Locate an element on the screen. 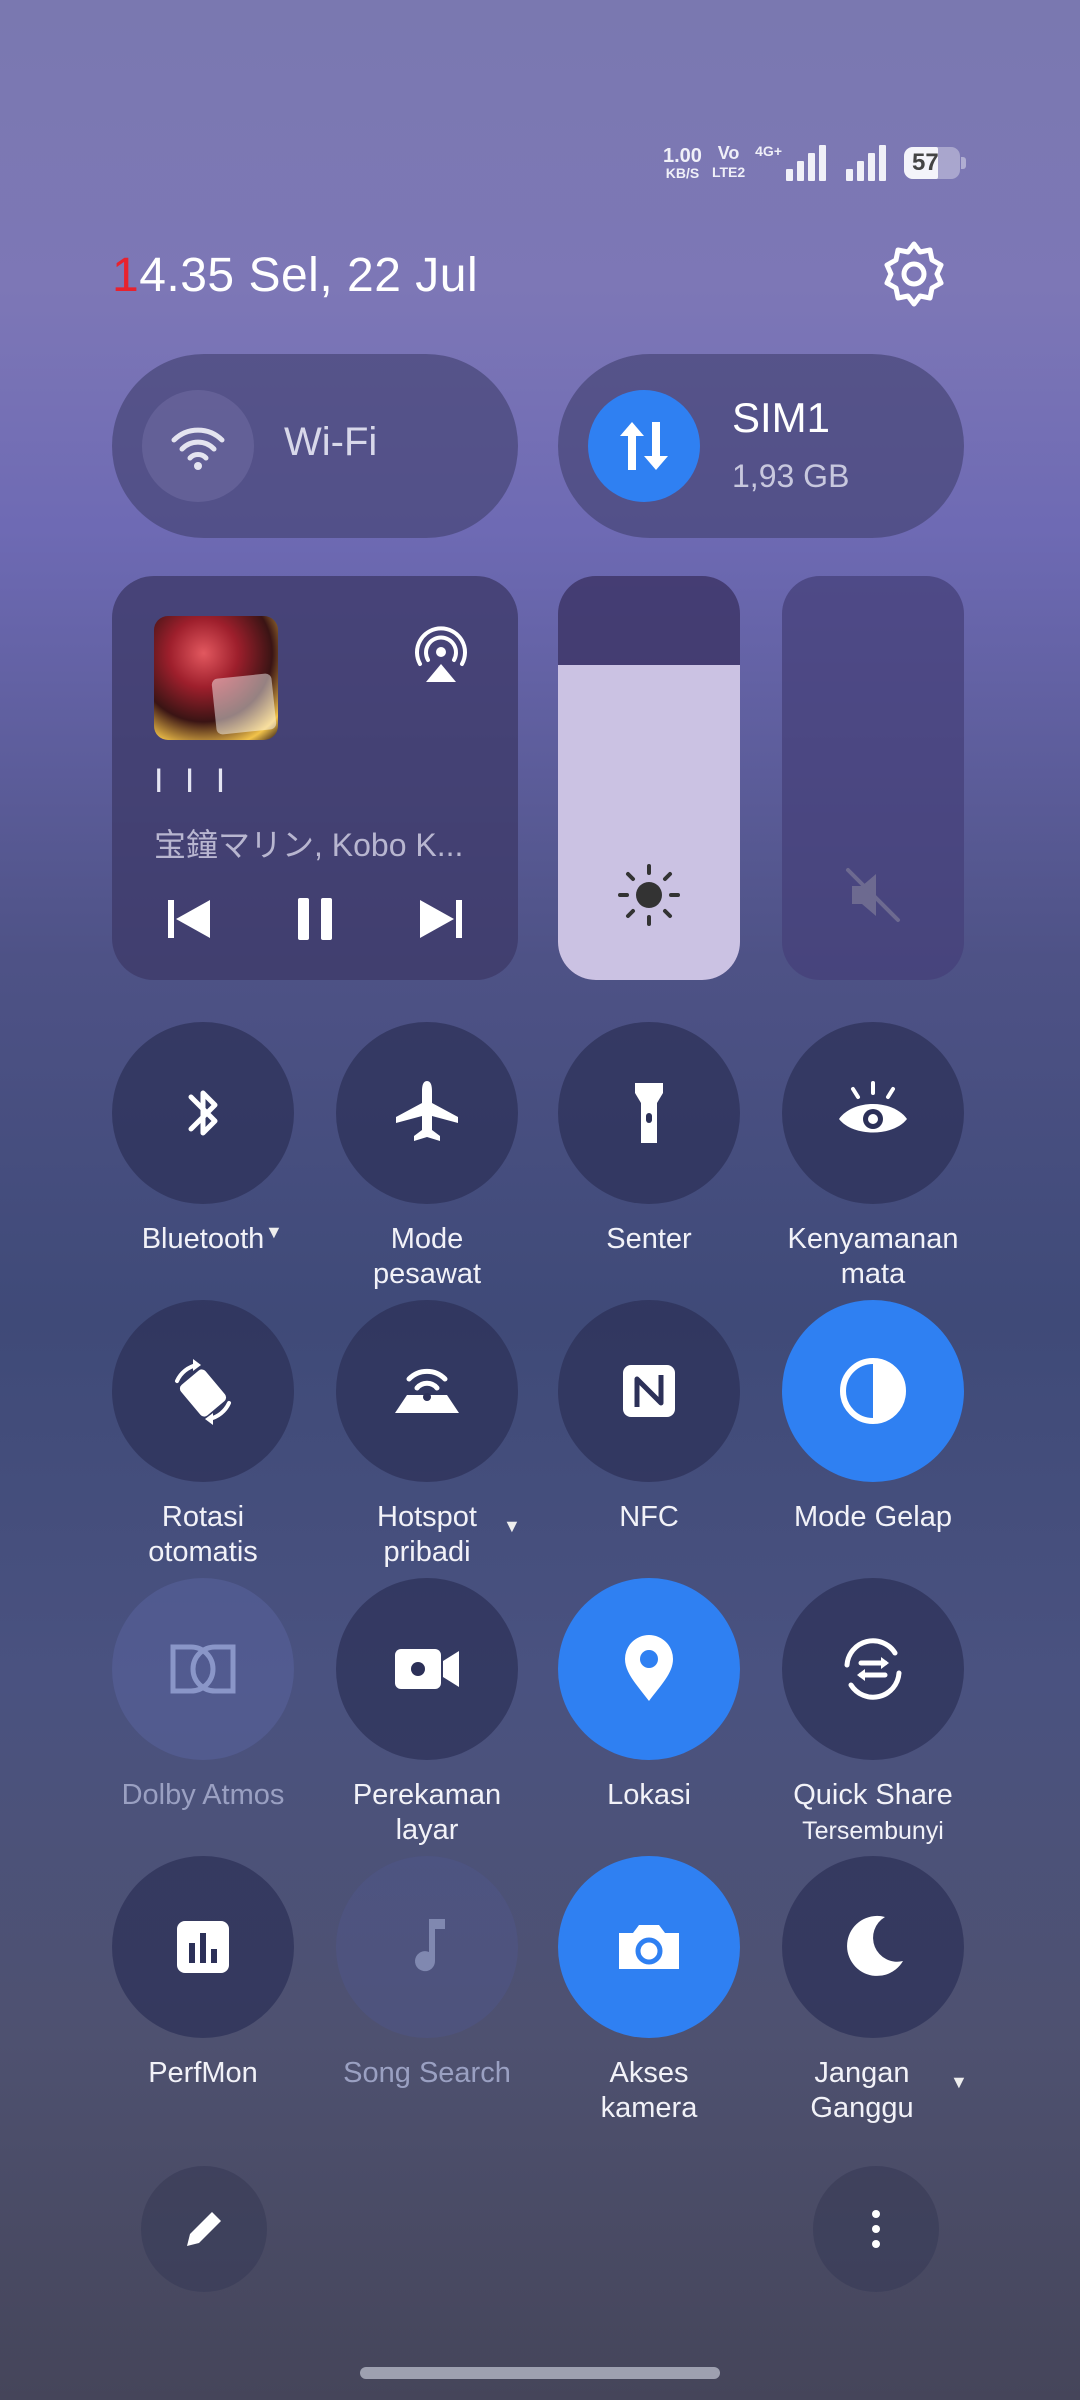 This screenshot has height=2400, width=1080. pencil-icon is located at coordinates (204, 2229).